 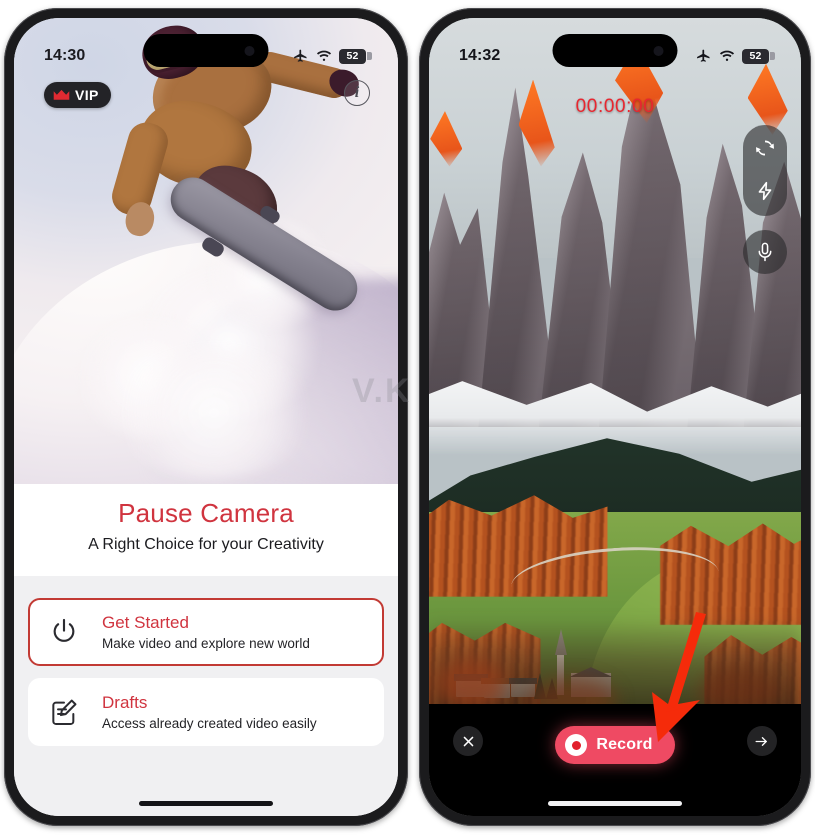 What do you see at coordinates (471, 683) in the screenshot?
I see `bokeh-blob` at bounding box center [471, 683].